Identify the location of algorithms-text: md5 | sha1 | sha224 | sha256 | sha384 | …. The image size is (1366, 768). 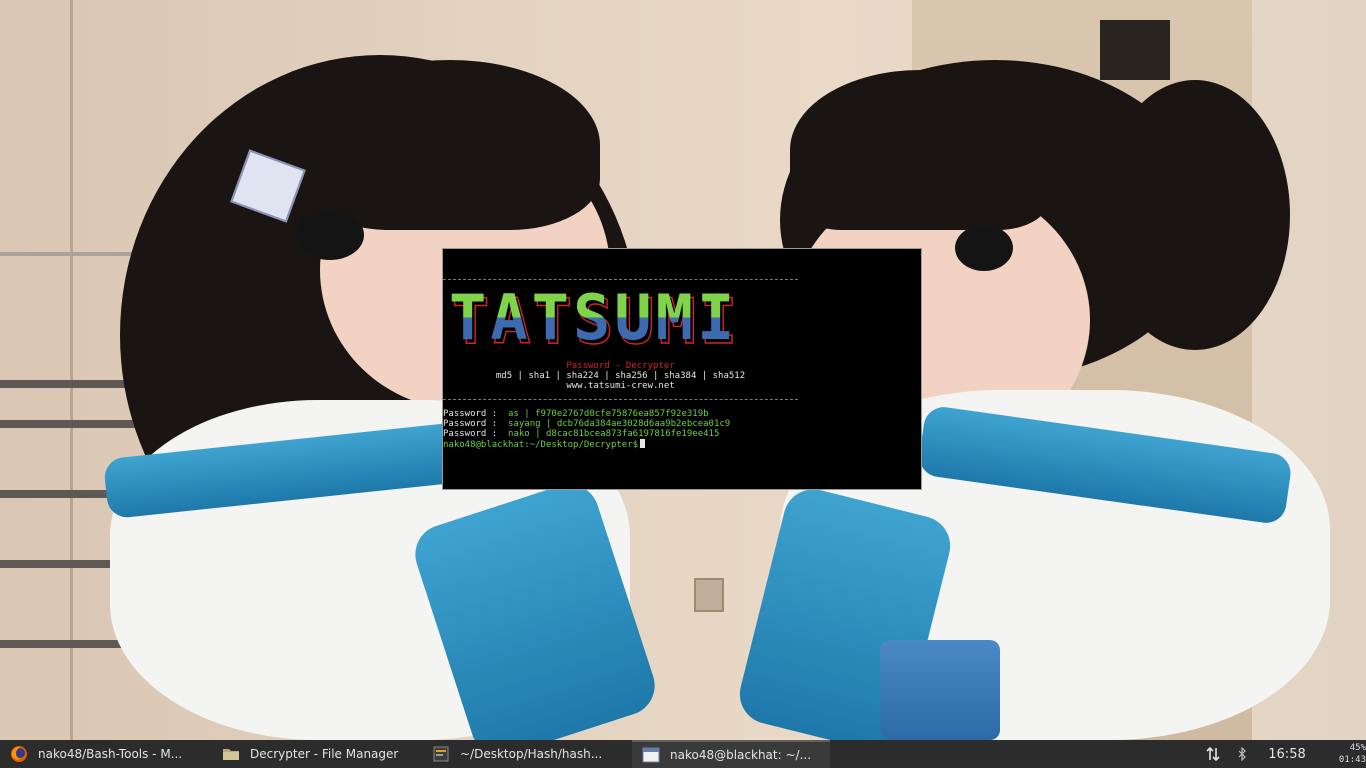
(620, 376).